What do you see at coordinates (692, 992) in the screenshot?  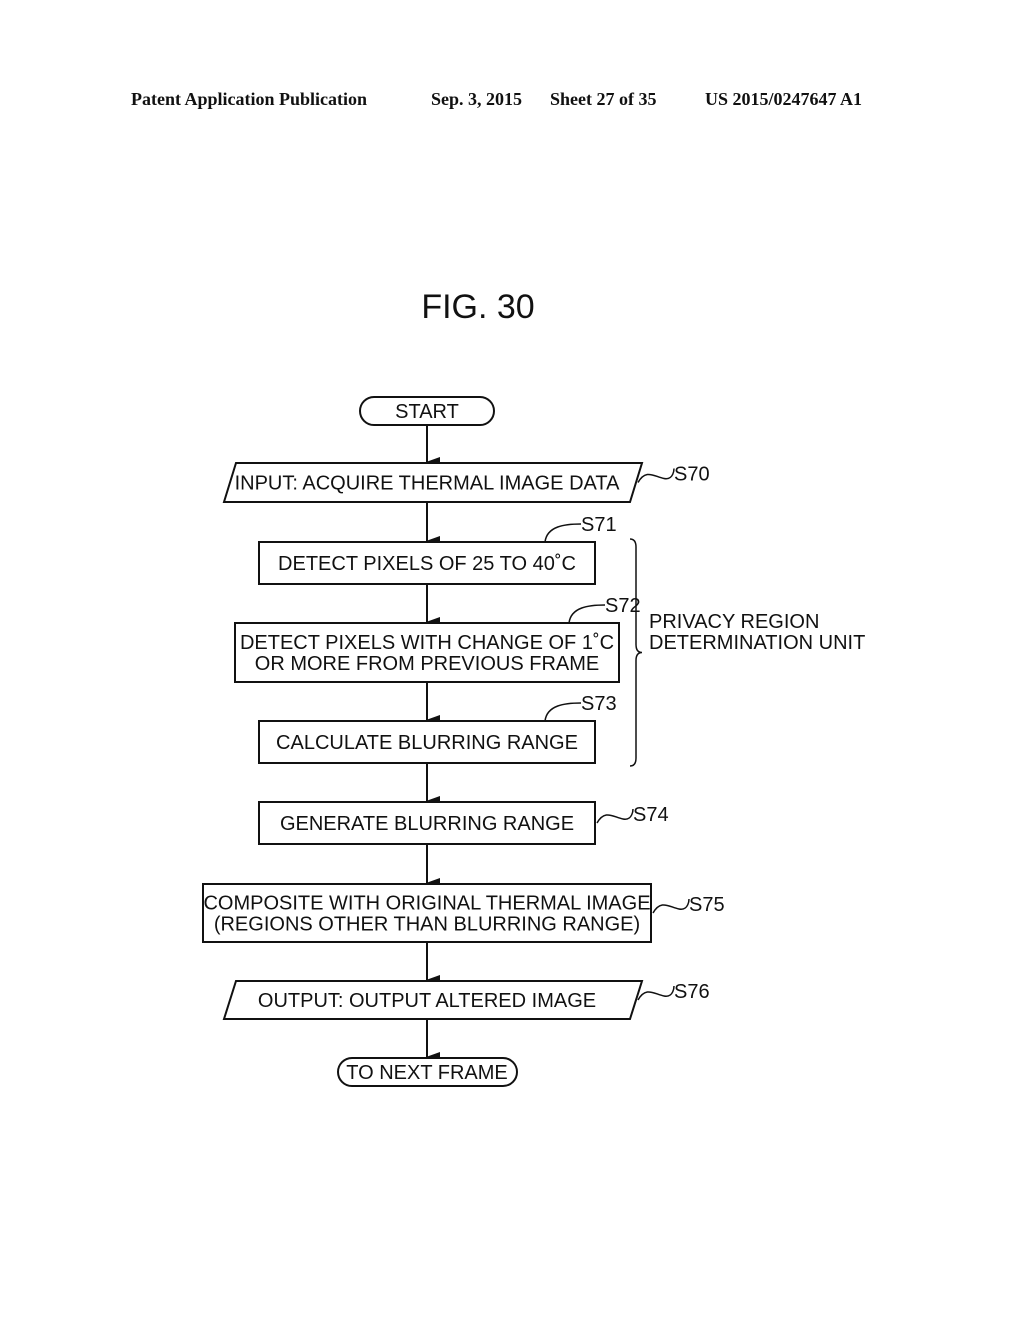 I see `step-label: S76` at bounding box center [692, 992].